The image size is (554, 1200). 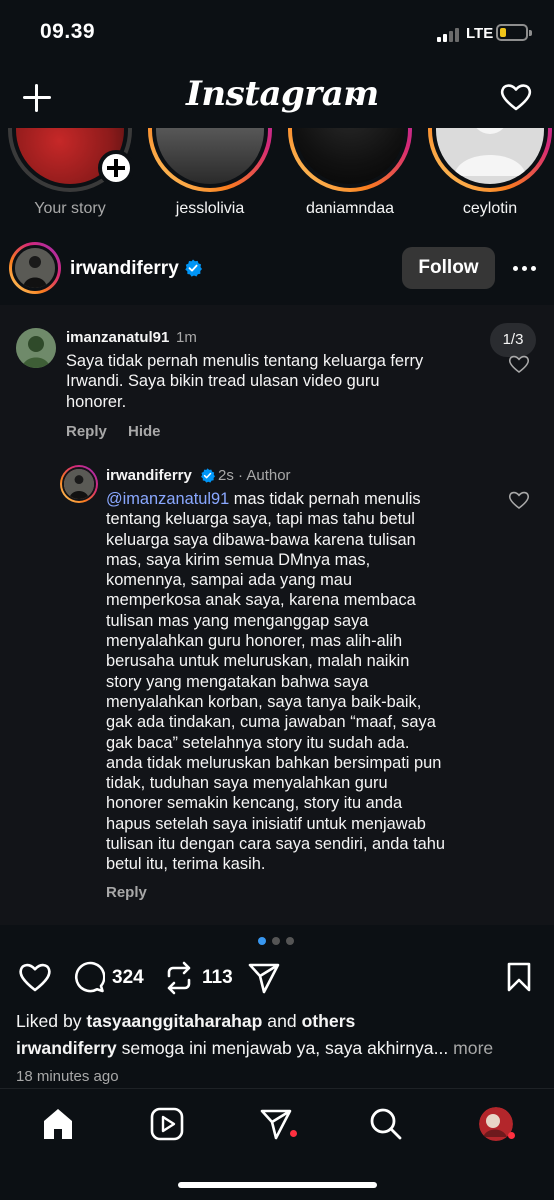 What do you see at coordinates (264, 978) in the screenshot?
I see `share-send-icon` at bounding box center [264, 978].